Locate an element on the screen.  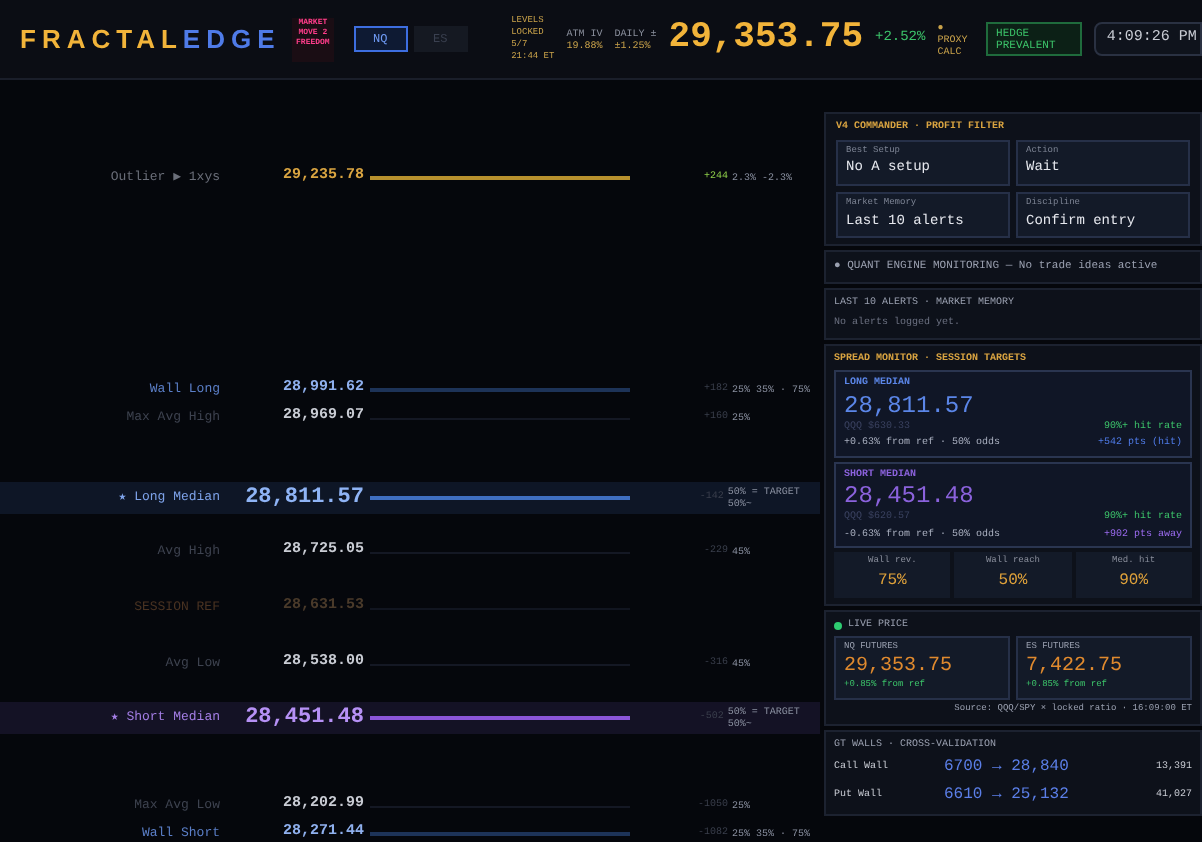
logo-text: EDGE is located at coordinates (231, 39).